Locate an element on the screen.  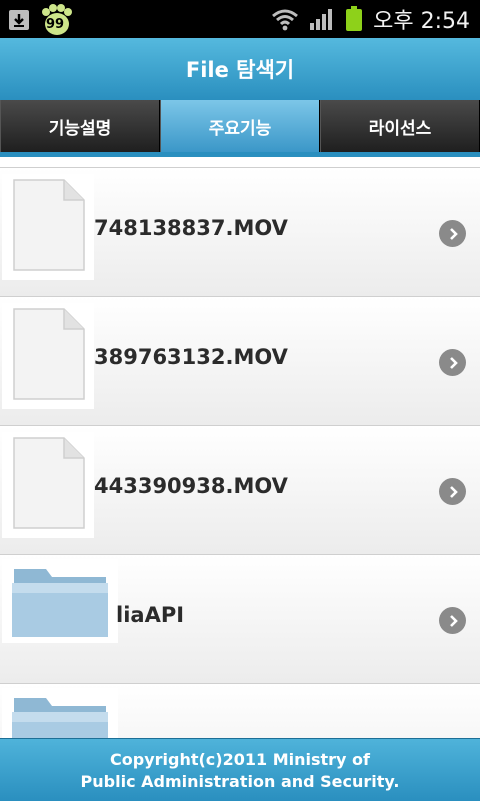
tab-feature-description: 기능설명 is located at coordinates (80, 126).